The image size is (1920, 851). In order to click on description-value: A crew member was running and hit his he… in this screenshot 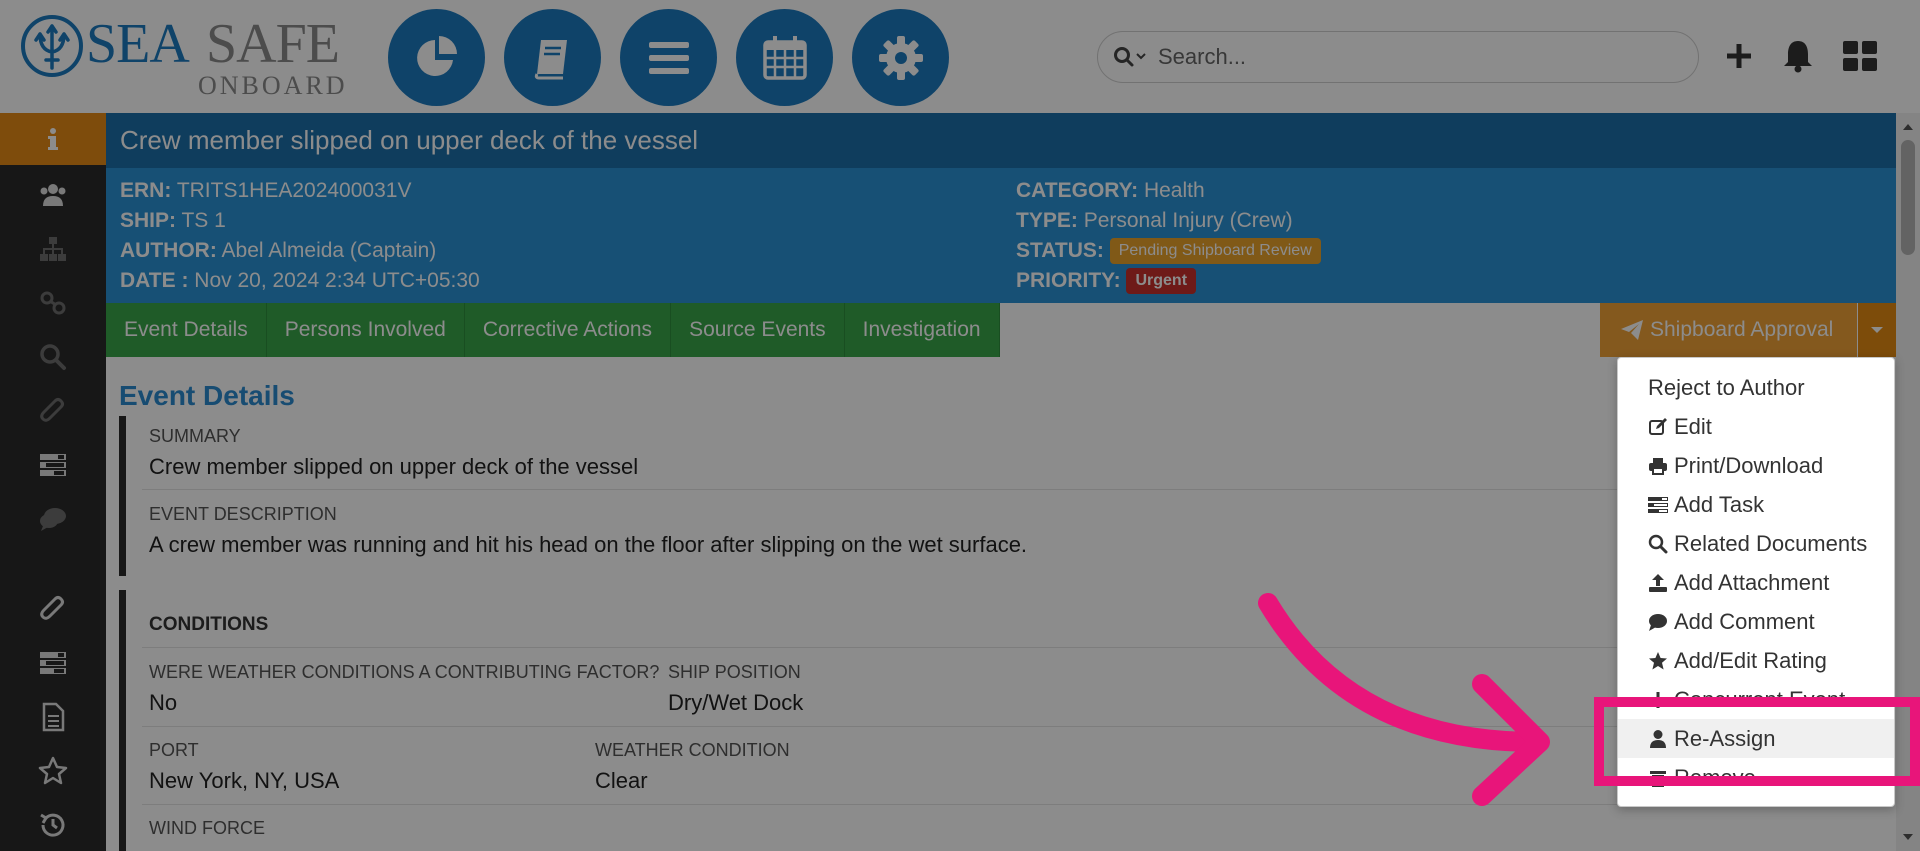, I will do `click(588, 544)`.